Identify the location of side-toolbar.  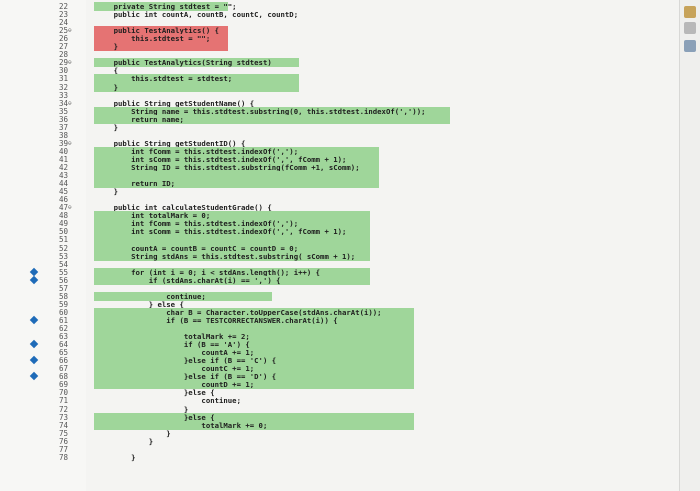
(689, 245).